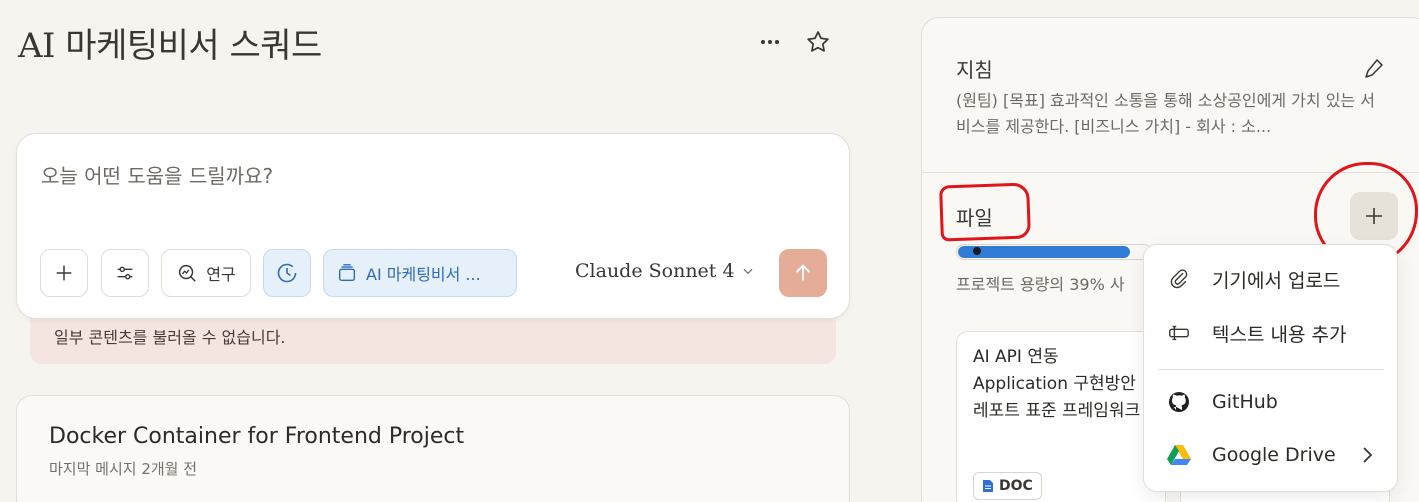 Image resolution: width=1419 pixels, height=502 pixels. I want to click on add-content-button, so click(64, 273).